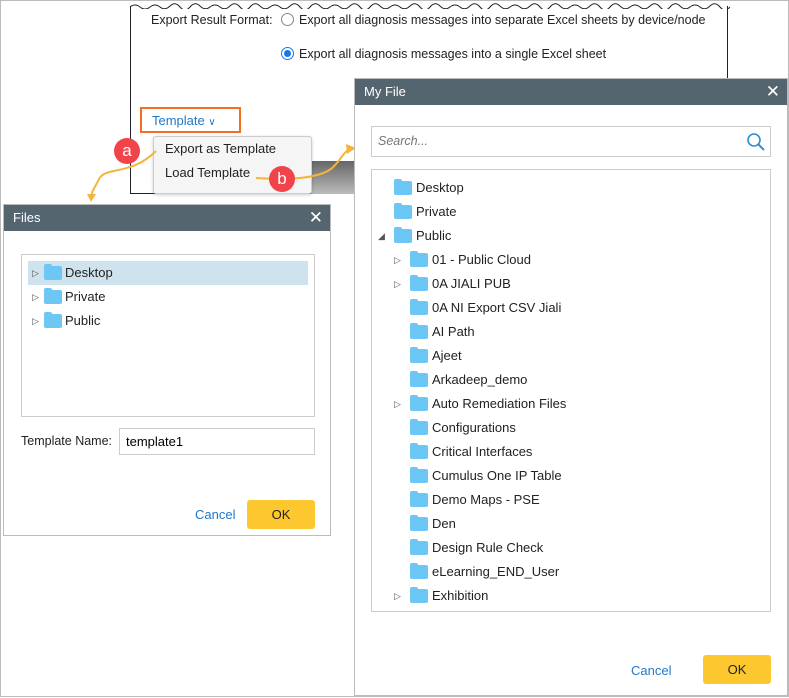 The height and width of the screenshot is (698, 789). I want to click on tree-label: 01 - Public Cloud, so click(481, 259).